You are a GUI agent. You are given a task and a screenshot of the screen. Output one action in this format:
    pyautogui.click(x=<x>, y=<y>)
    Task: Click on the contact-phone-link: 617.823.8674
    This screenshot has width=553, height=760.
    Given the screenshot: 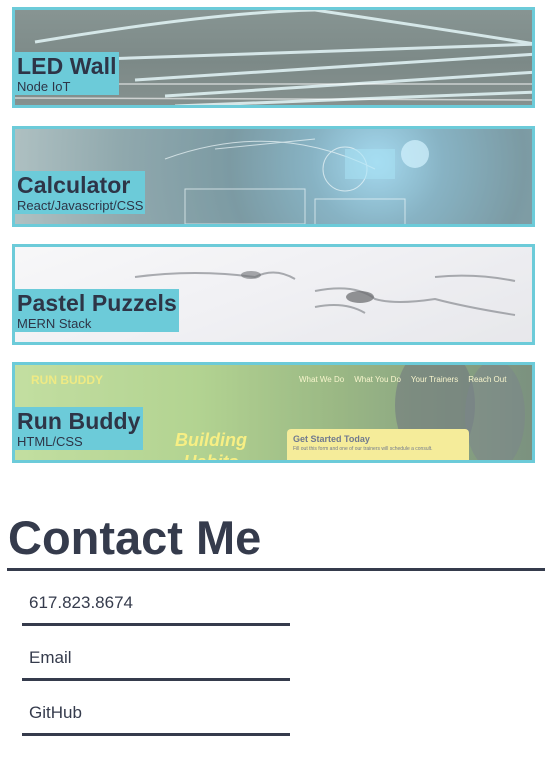 What is the action you would take?
    pyautogui.click(x=156, y=602)
    